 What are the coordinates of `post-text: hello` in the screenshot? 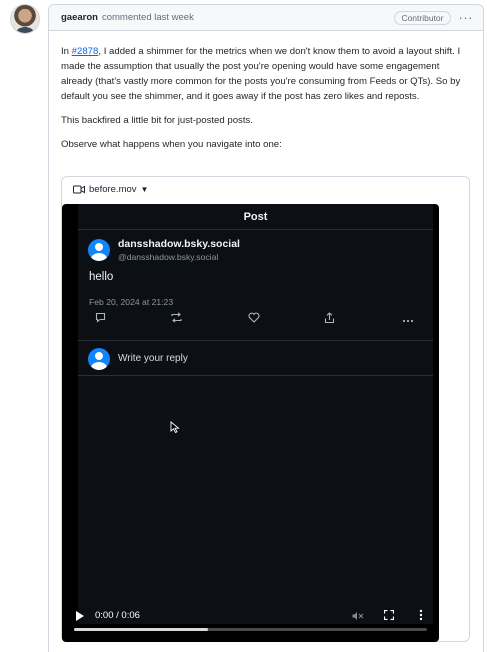 It's located at (101, 277).